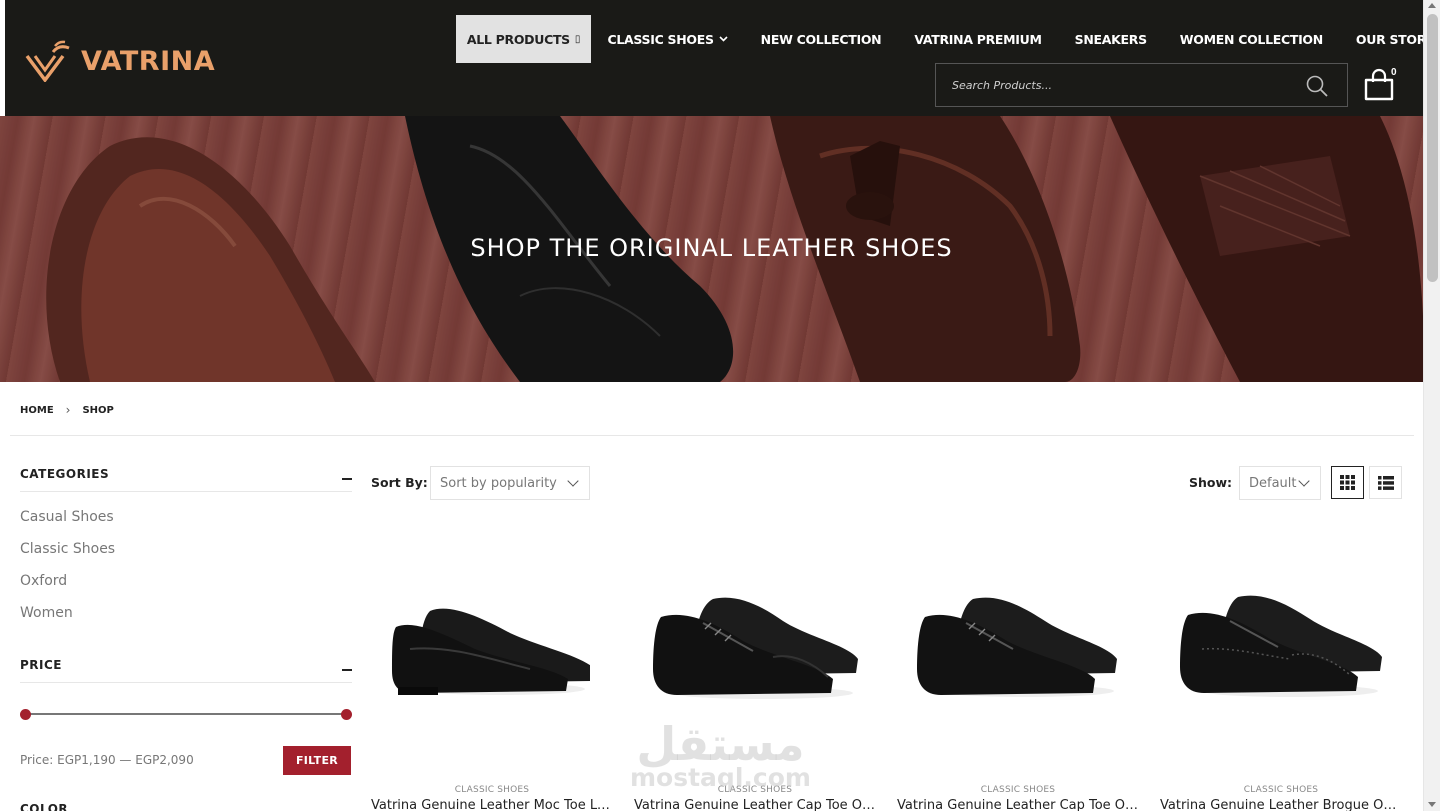  Describe the element at coordinates (317, 760) in the screenshot. I see `filter-button: FILTER` at that location.